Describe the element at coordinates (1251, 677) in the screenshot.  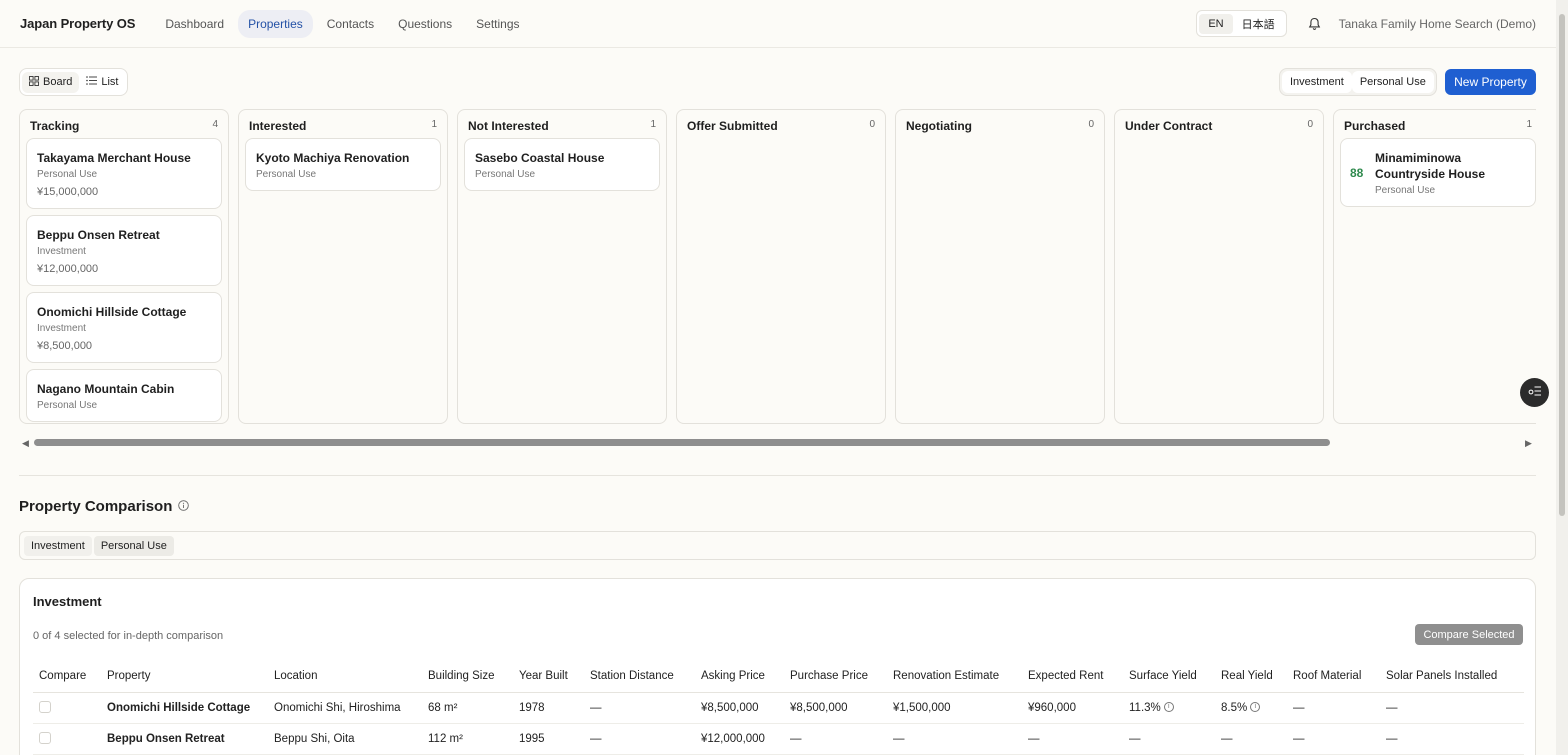
I see `header-real-yield: Real Yield` at that location.